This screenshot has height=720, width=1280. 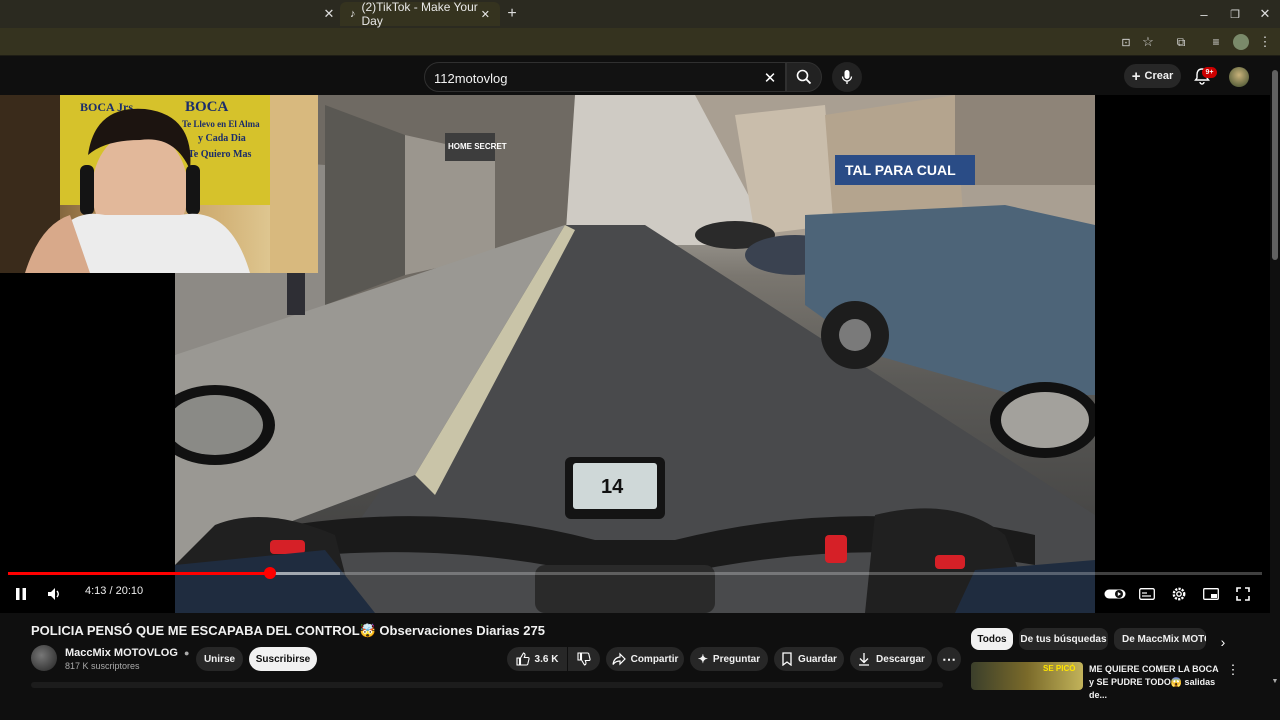 I want to click on channel-name-row: MaccMix MOTOVLOG ●, so click(x=127, y=653).